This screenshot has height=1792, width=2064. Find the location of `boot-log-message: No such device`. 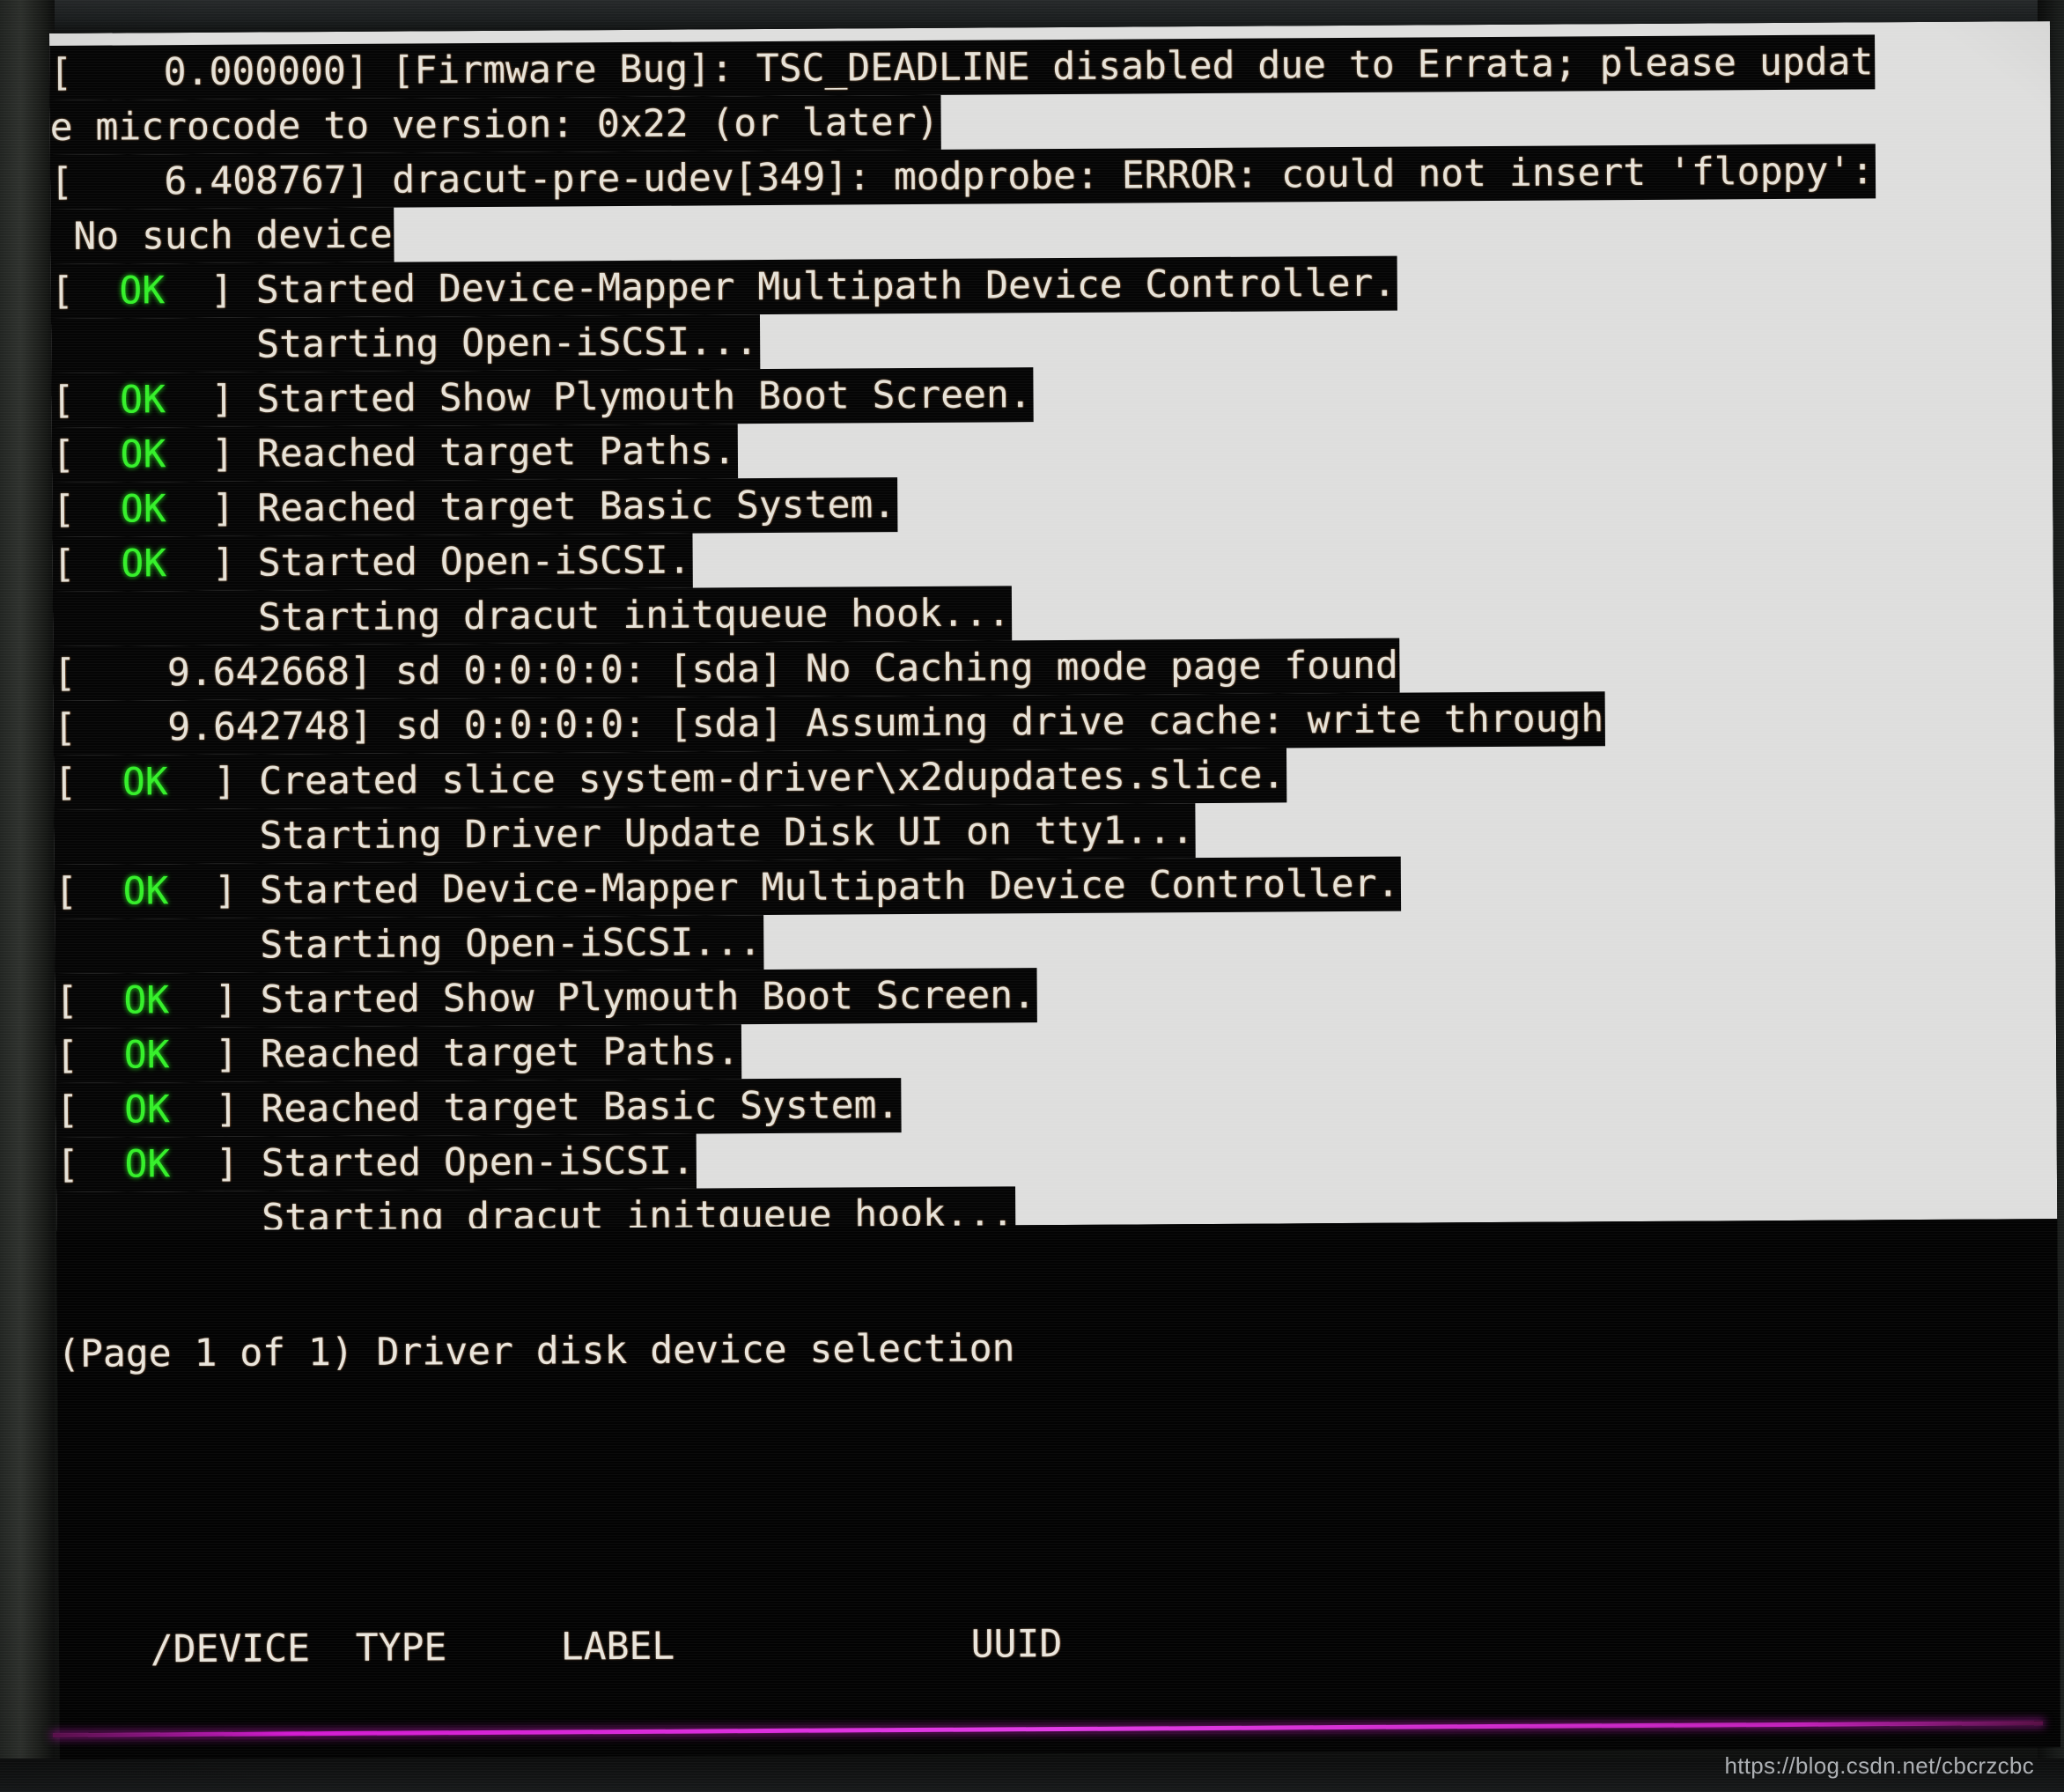

boot-log-message: No such device is located at coordinates (222, 235).